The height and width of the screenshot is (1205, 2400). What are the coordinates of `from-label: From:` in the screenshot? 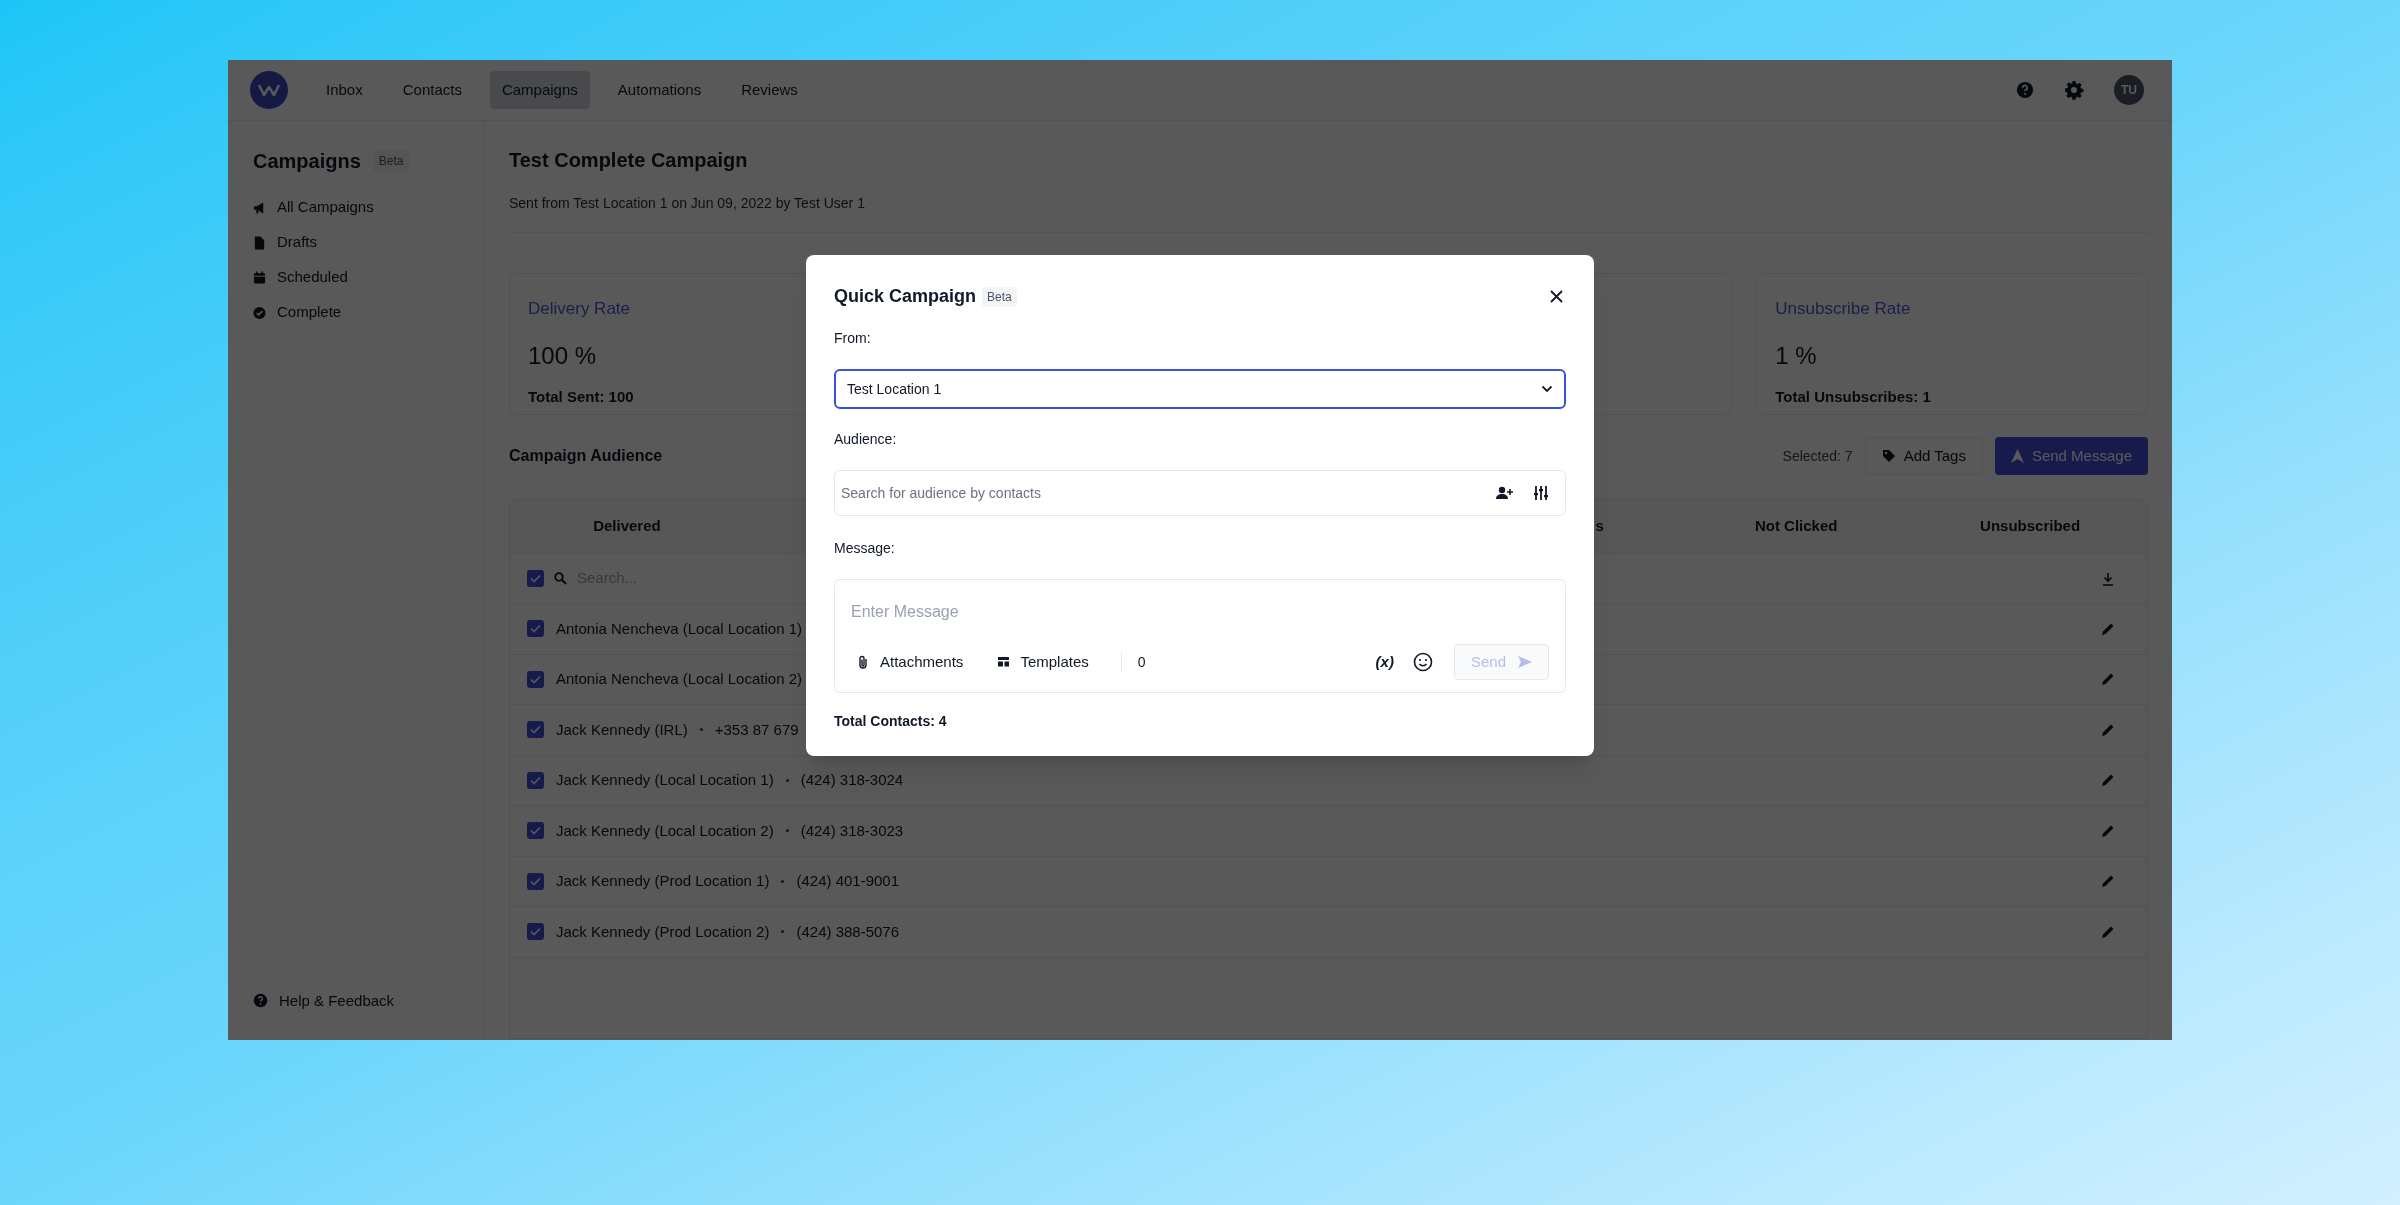 It's located at (853, 338).